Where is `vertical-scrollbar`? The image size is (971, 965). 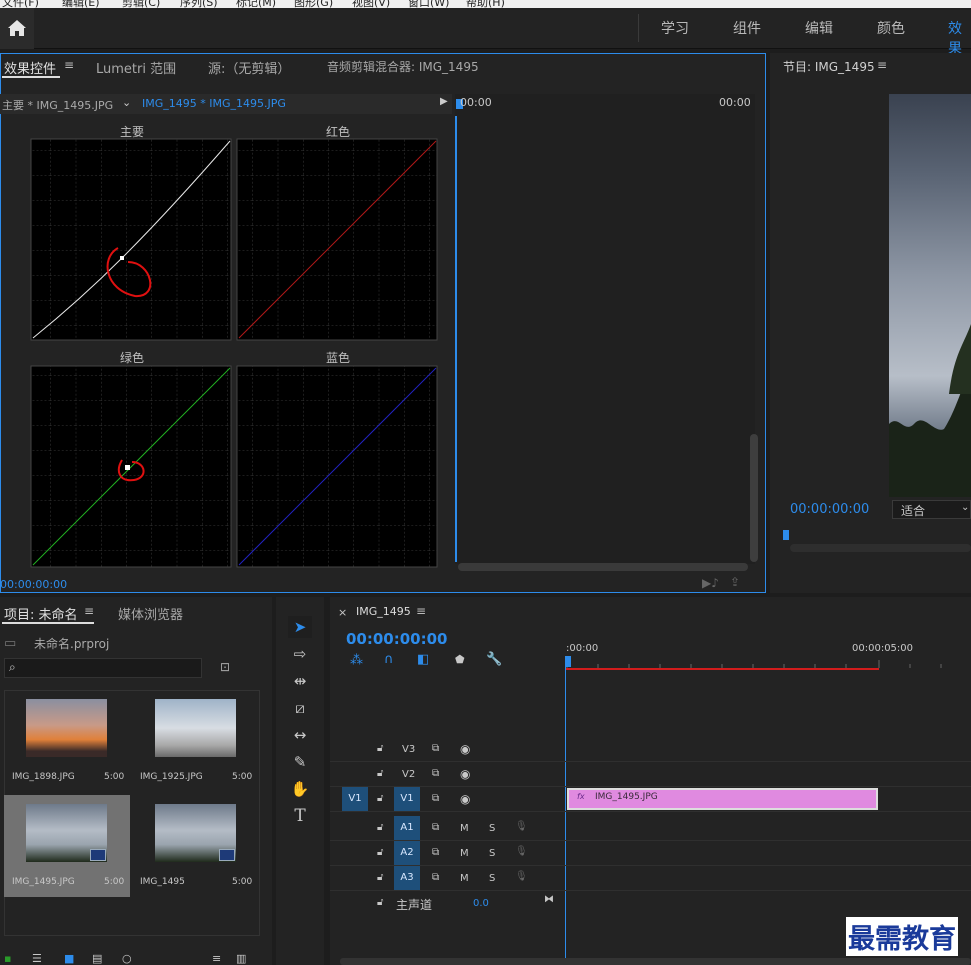 vertical-scrollbar is located at coordinates (754, 498).